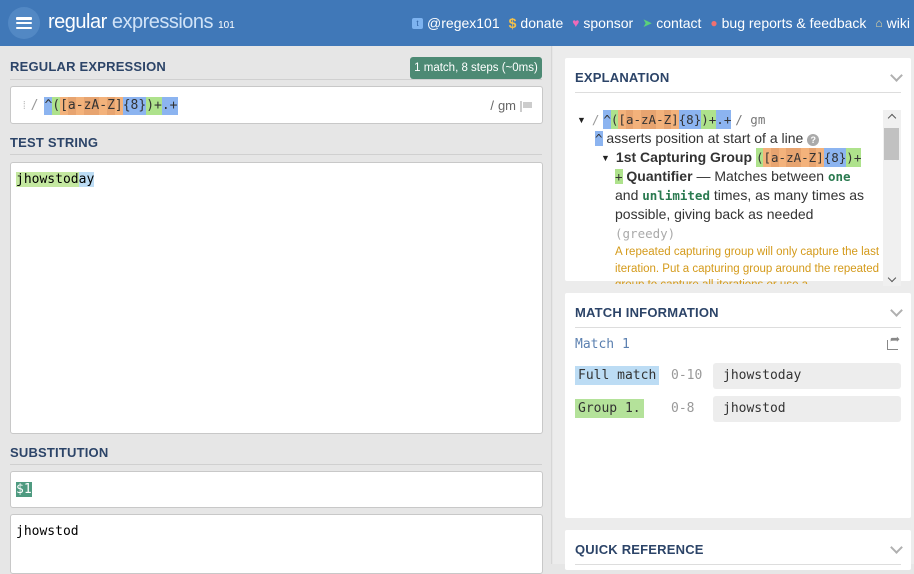 The image size is (914, 574). Describe the element at coordinates (54, 142) in the screenshot. I see `test-string-title: TEST STRING` at that location.